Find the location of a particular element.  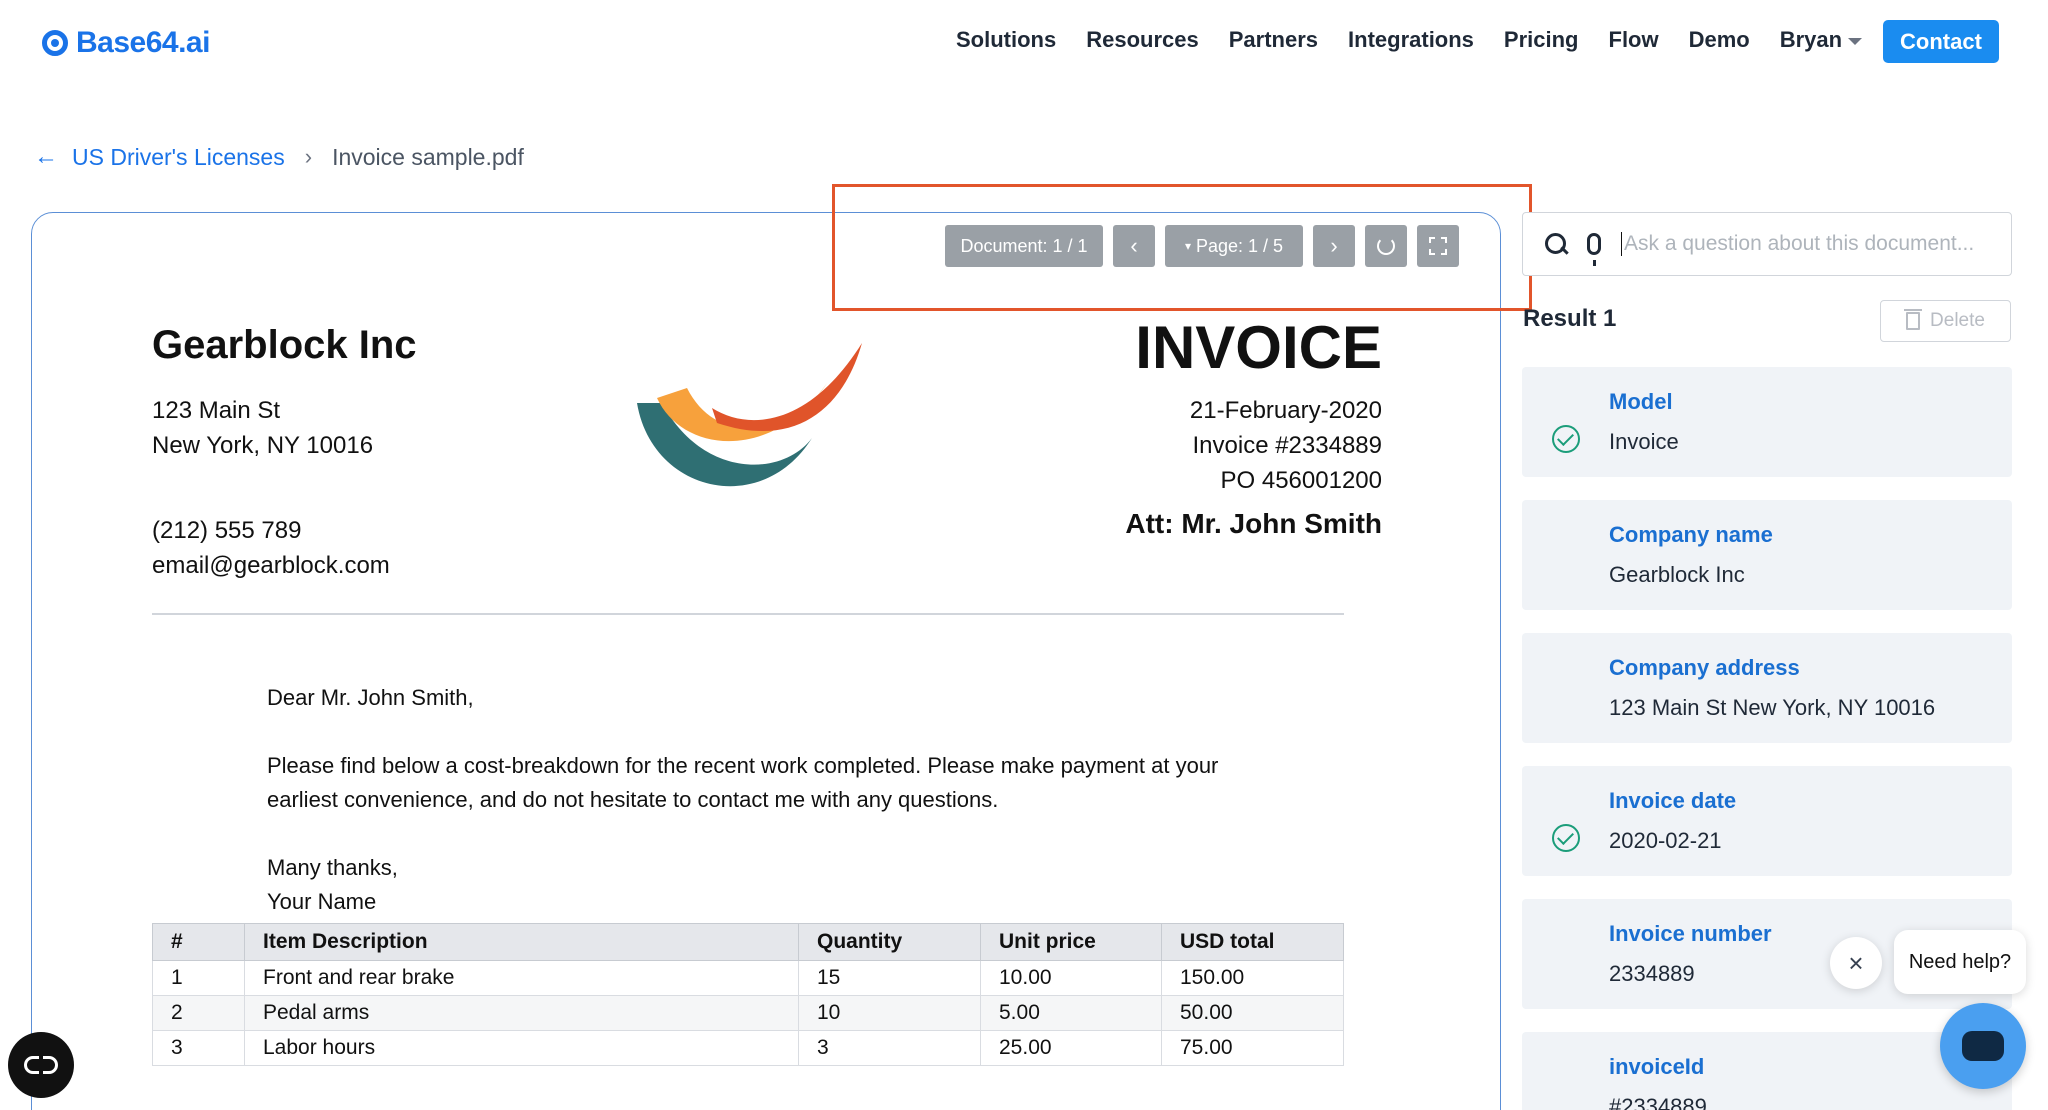

question-search-bar is located at coordinates (1767, 244).